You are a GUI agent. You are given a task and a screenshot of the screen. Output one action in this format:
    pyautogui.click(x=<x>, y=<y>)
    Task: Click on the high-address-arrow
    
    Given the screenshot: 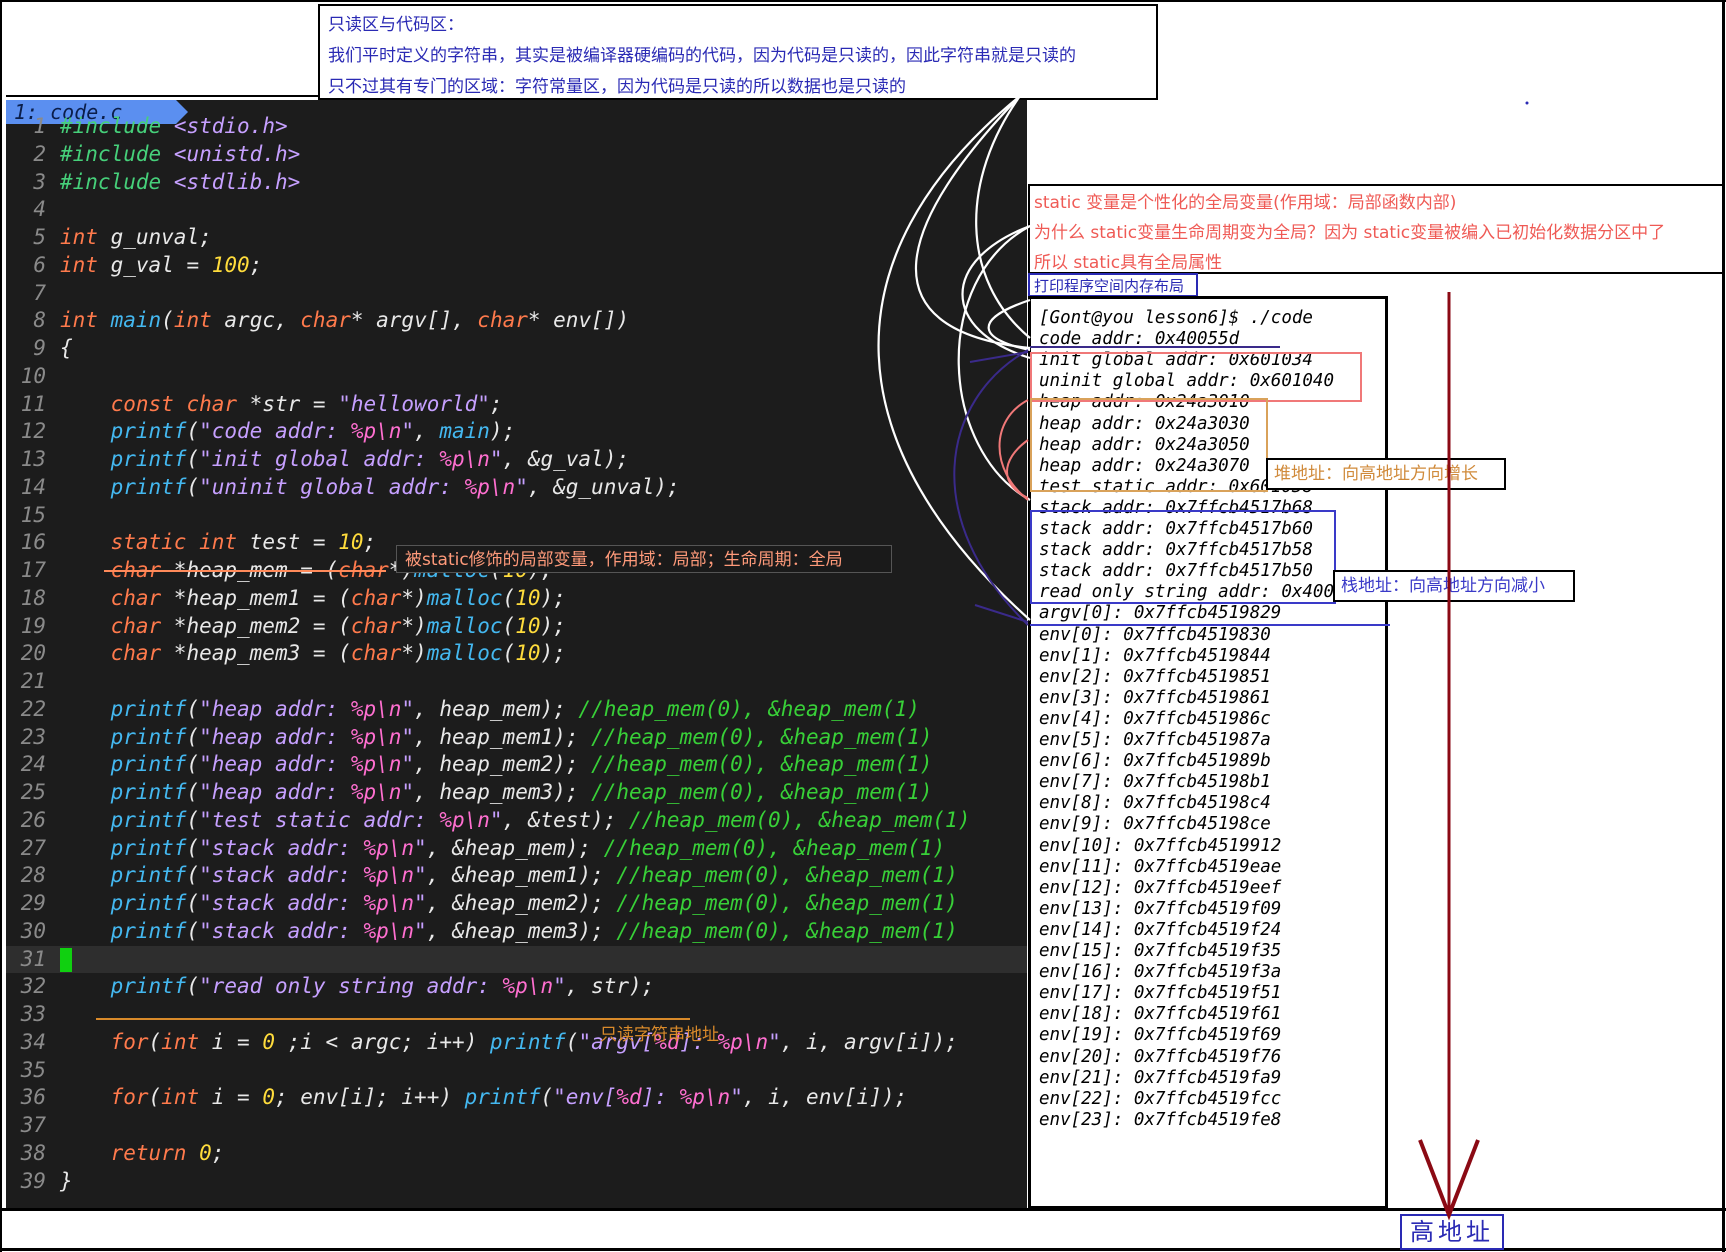 What is the action you would take?
    pyautogui.click(x=1449, y=756)
    